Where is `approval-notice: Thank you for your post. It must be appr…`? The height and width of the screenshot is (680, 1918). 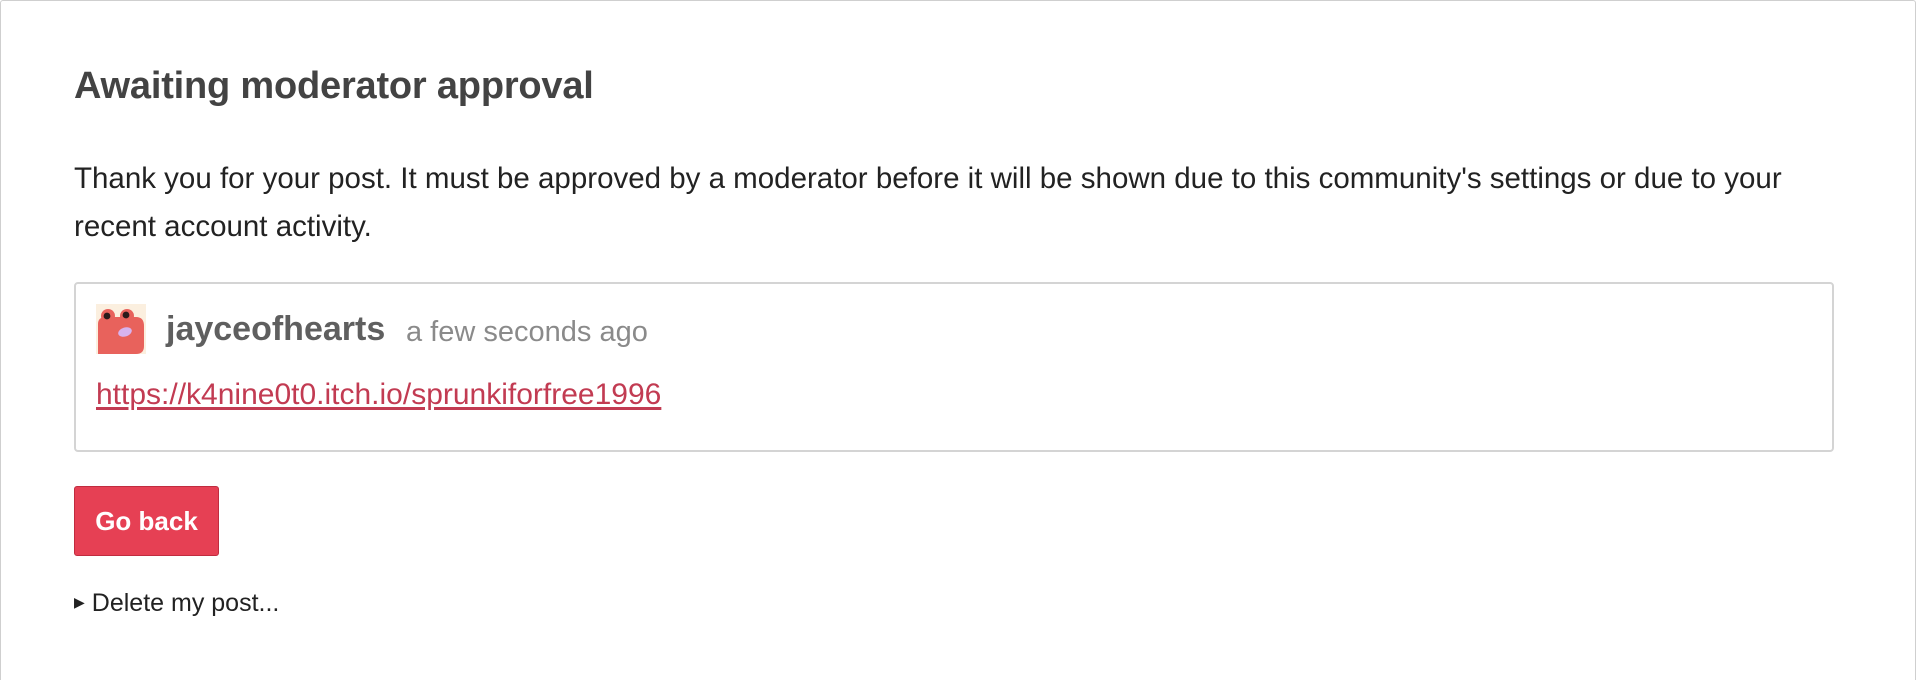 approval-notice: Thank you for your post. It must be appr… is located at coordinates (928, 202).